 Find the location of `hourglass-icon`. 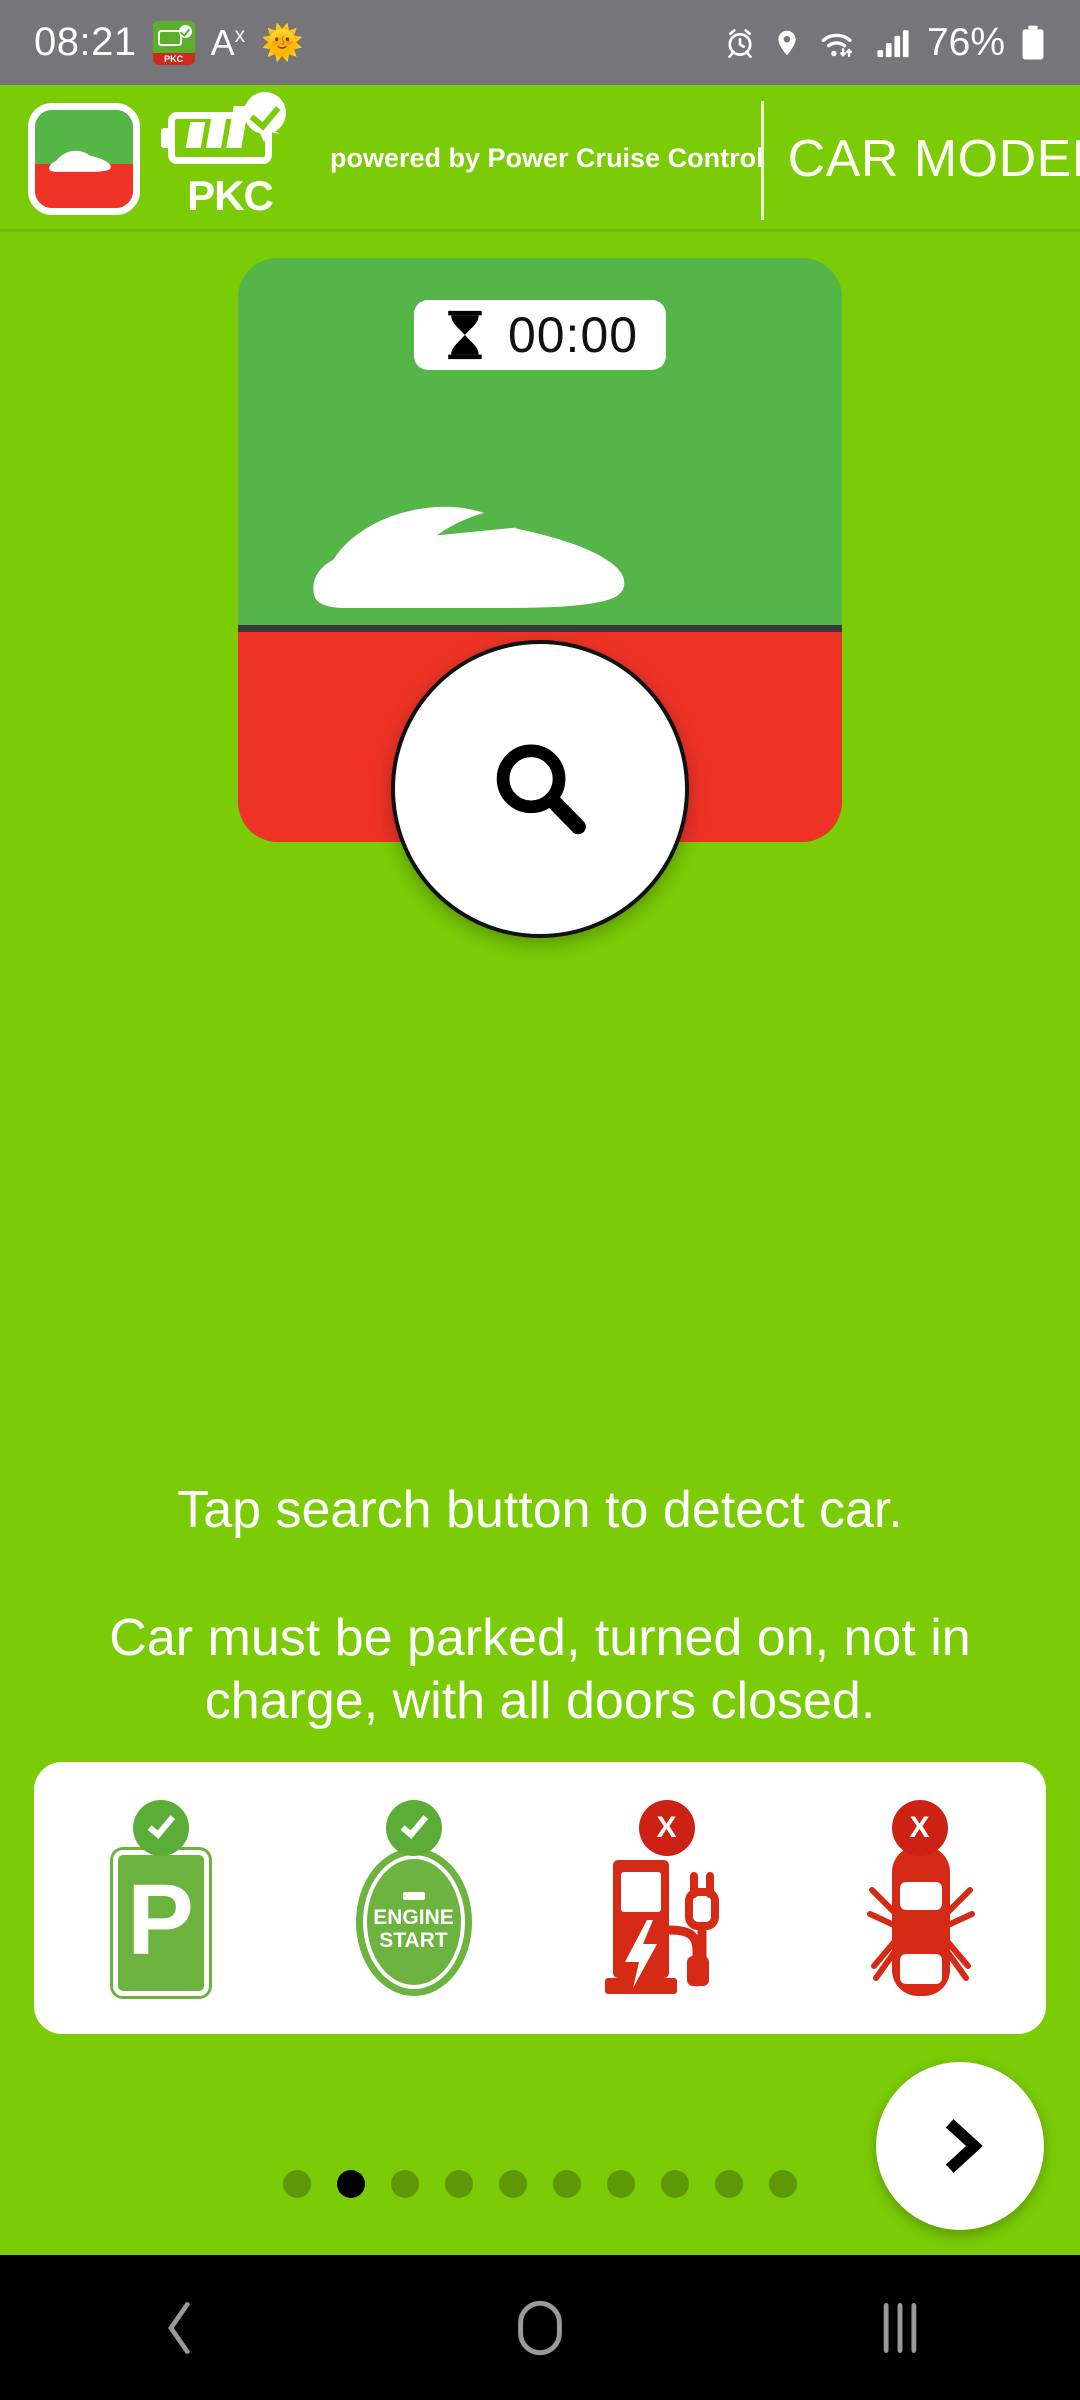

hourglass-icon is located at coordinates (465, 335).